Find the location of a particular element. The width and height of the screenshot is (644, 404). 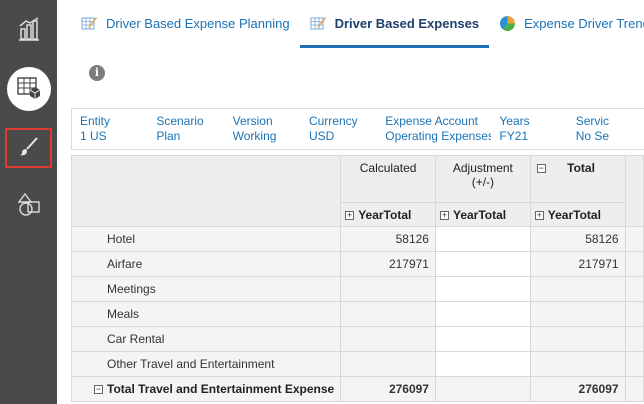

cell-calculated: 217971 is located at coordinates (388, 264).